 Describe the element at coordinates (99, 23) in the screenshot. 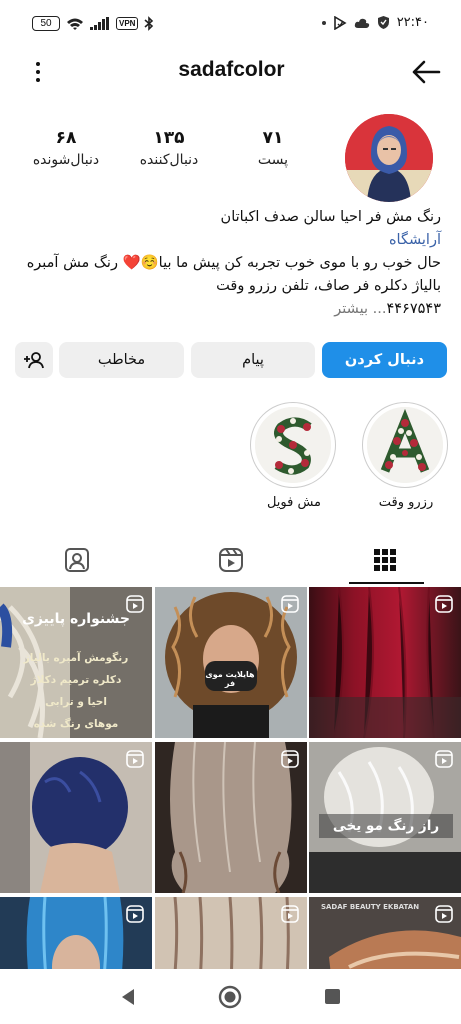

I see `signal-icon` at that location.